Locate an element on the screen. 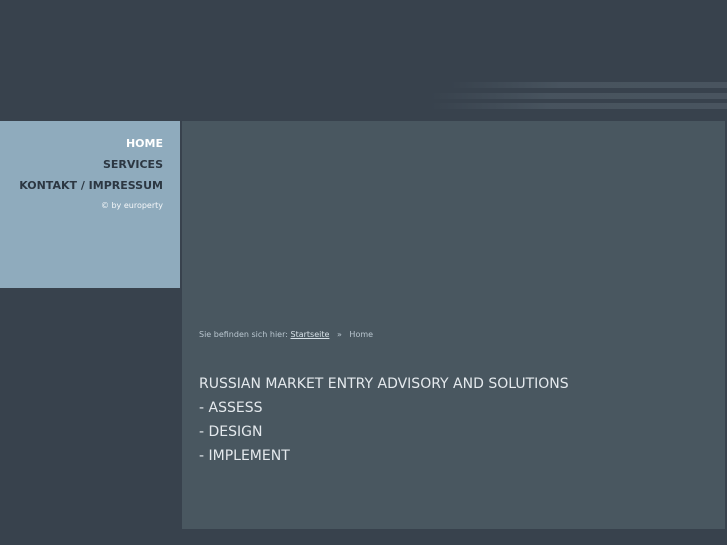 The height and width of the screenshot is (545, 727). copyright-text: © by europerty is located at coordinates (131, 205).